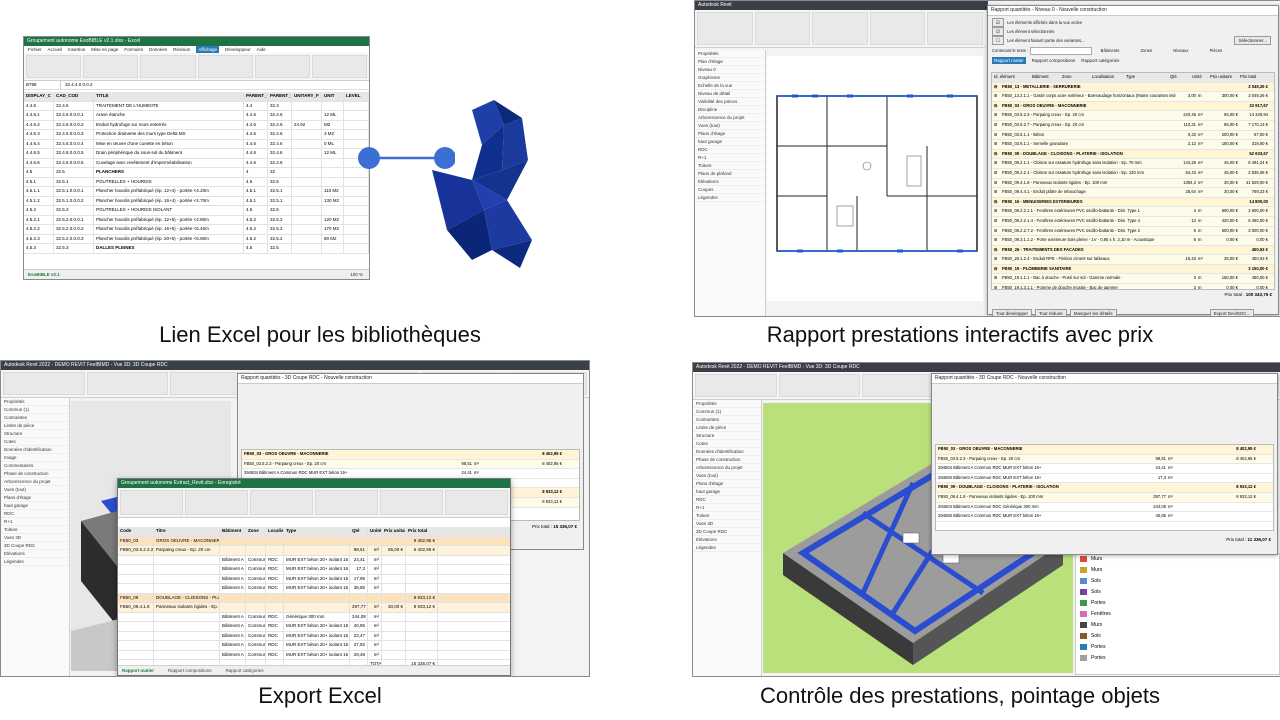 The height and width of the screenshot is (720, 1280). What do you see at coordinates (422, 607) in the screenshot?
I see `table-cell: 8 933,12 €` at bounding box center [422, 607].